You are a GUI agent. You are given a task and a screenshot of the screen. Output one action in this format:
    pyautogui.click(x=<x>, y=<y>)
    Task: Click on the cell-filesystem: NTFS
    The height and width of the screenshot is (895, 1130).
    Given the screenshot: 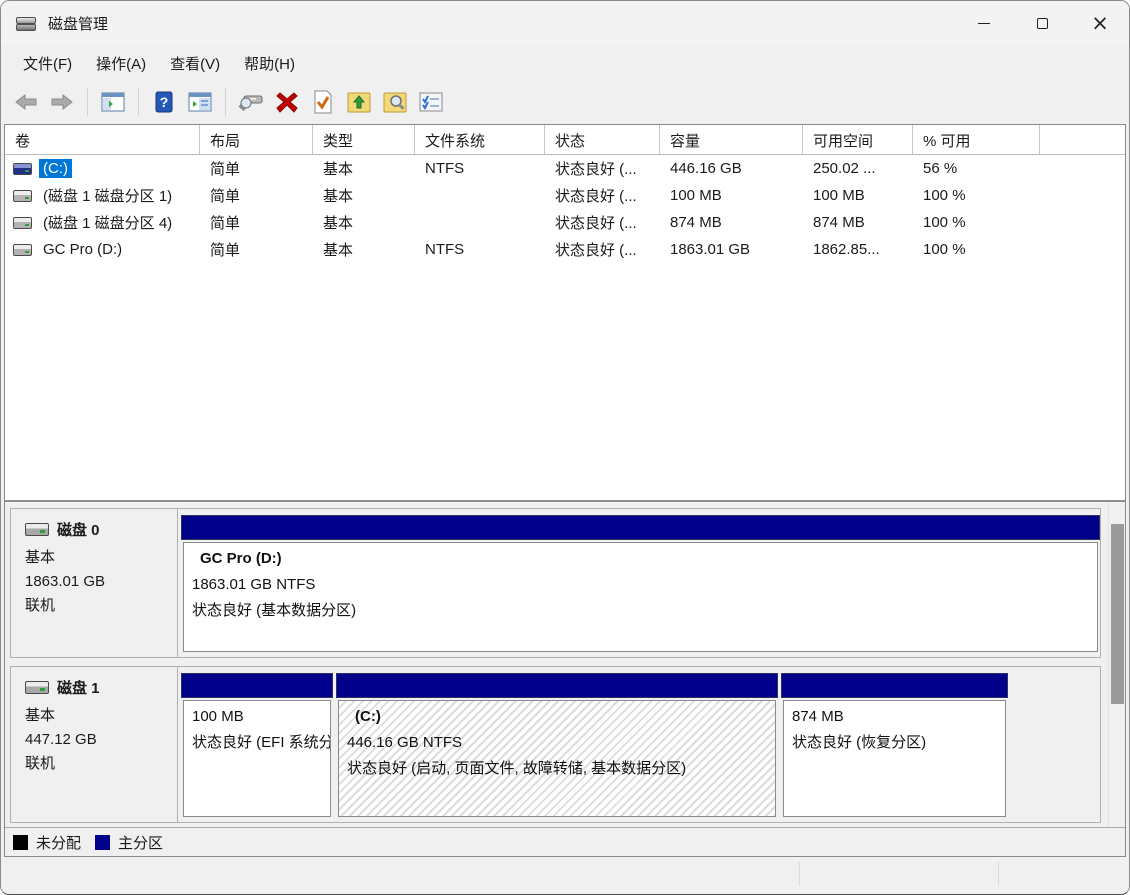 What is the action you would take?
    pyautogui.click(x=445, y=249)
    